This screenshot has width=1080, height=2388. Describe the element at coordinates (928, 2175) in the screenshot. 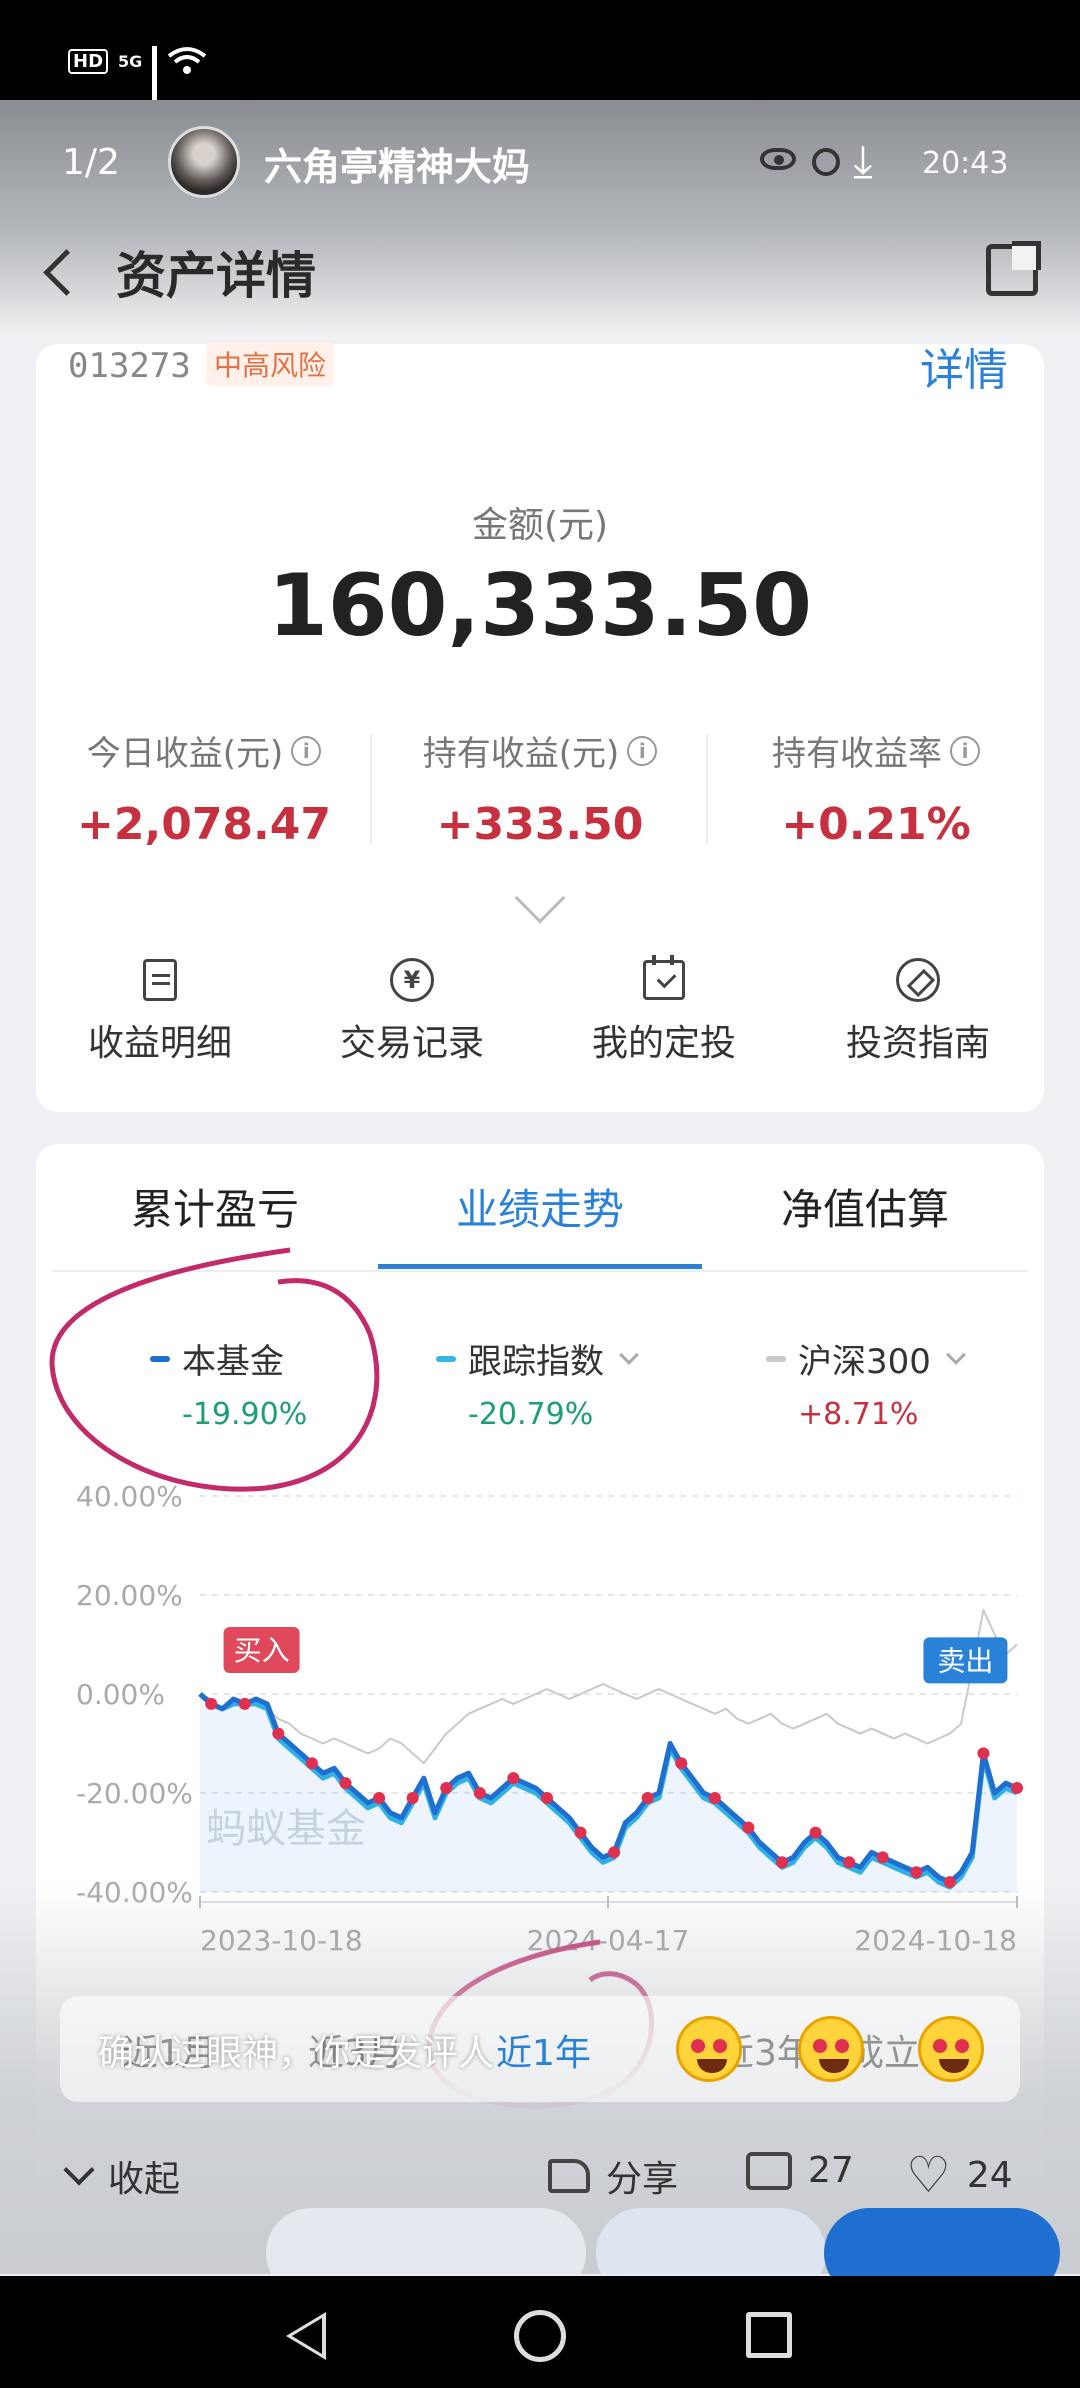

I see `heart-icon: ♡` at that location.